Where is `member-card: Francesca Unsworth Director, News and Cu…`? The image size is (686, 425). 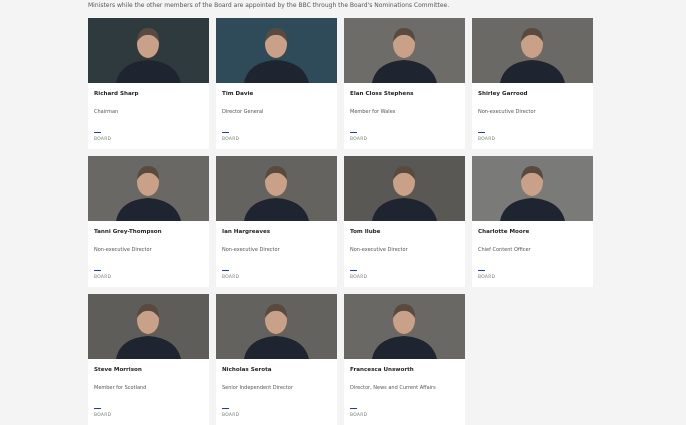
member-card: Francesca Unsworth Director, News and Cu… is located at coordinates (404, 359).